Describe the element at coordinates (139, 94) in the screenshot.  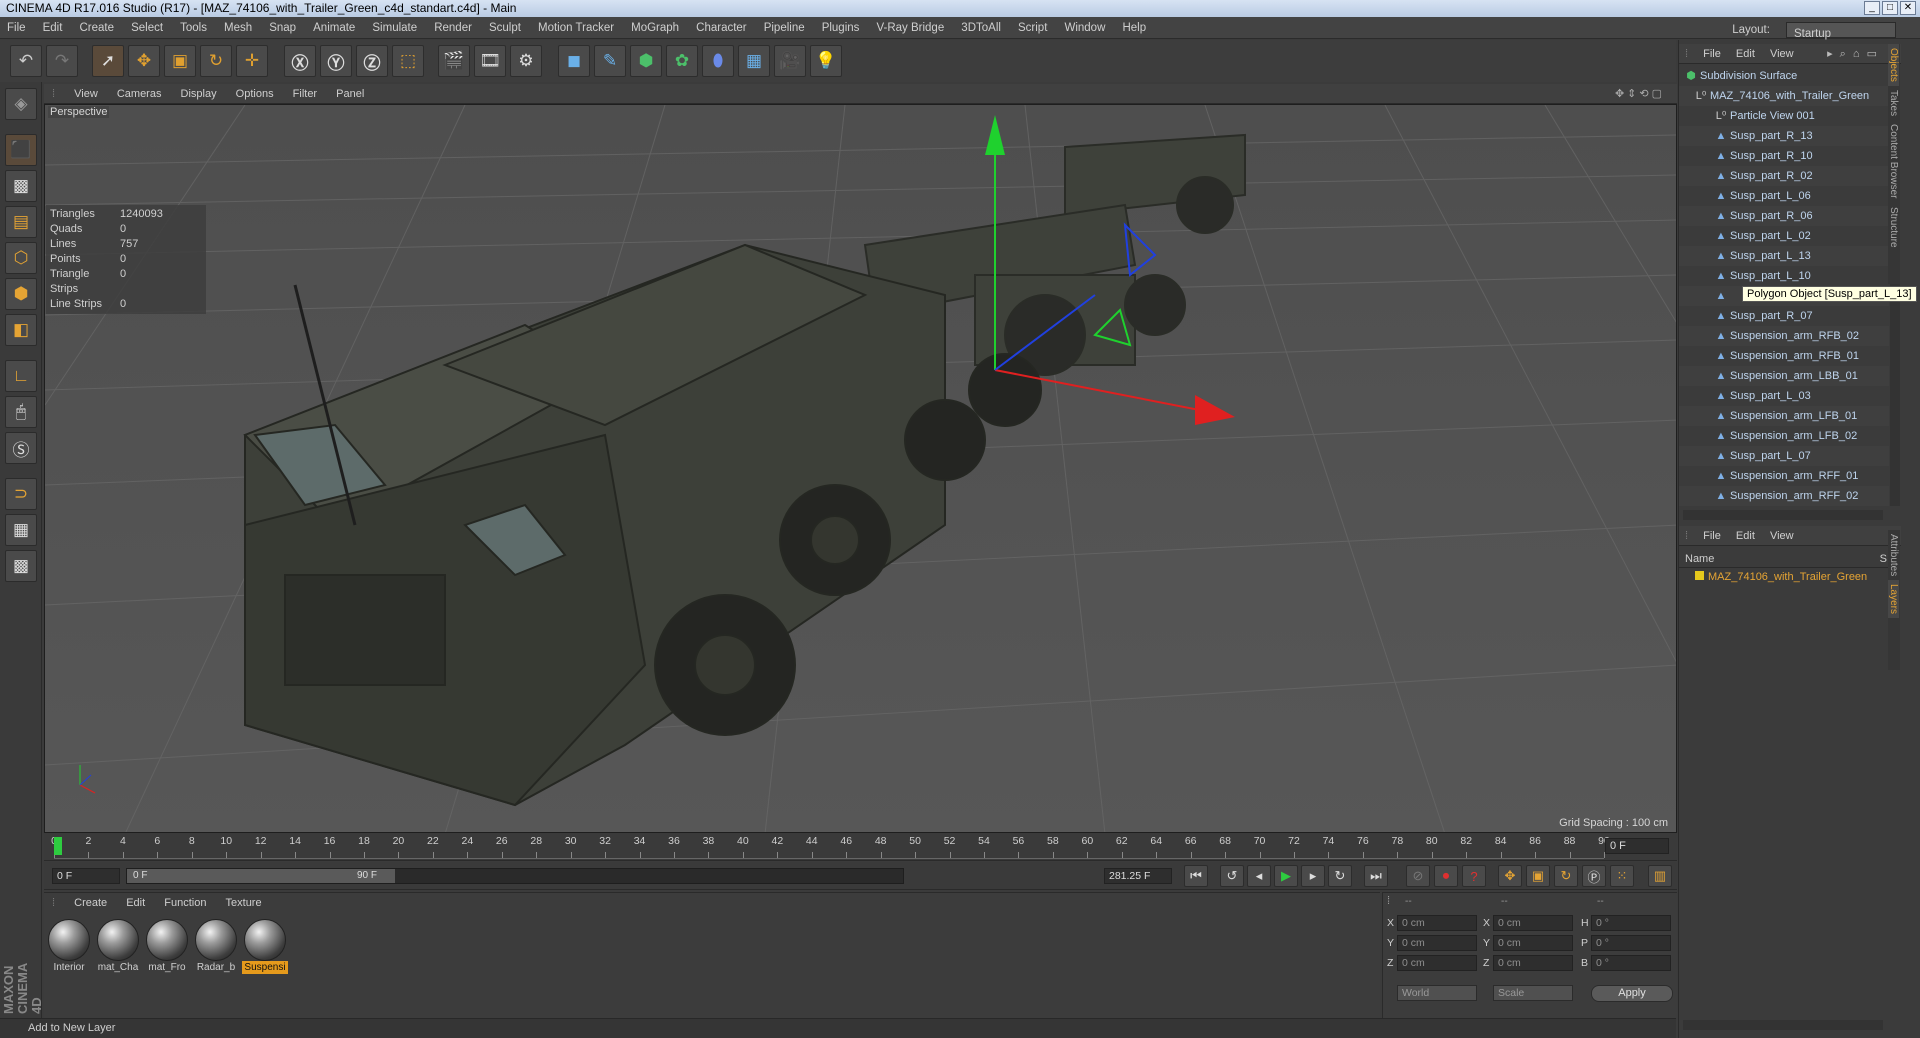
I see `viewport-menu-cameras: Cameras` at that location.